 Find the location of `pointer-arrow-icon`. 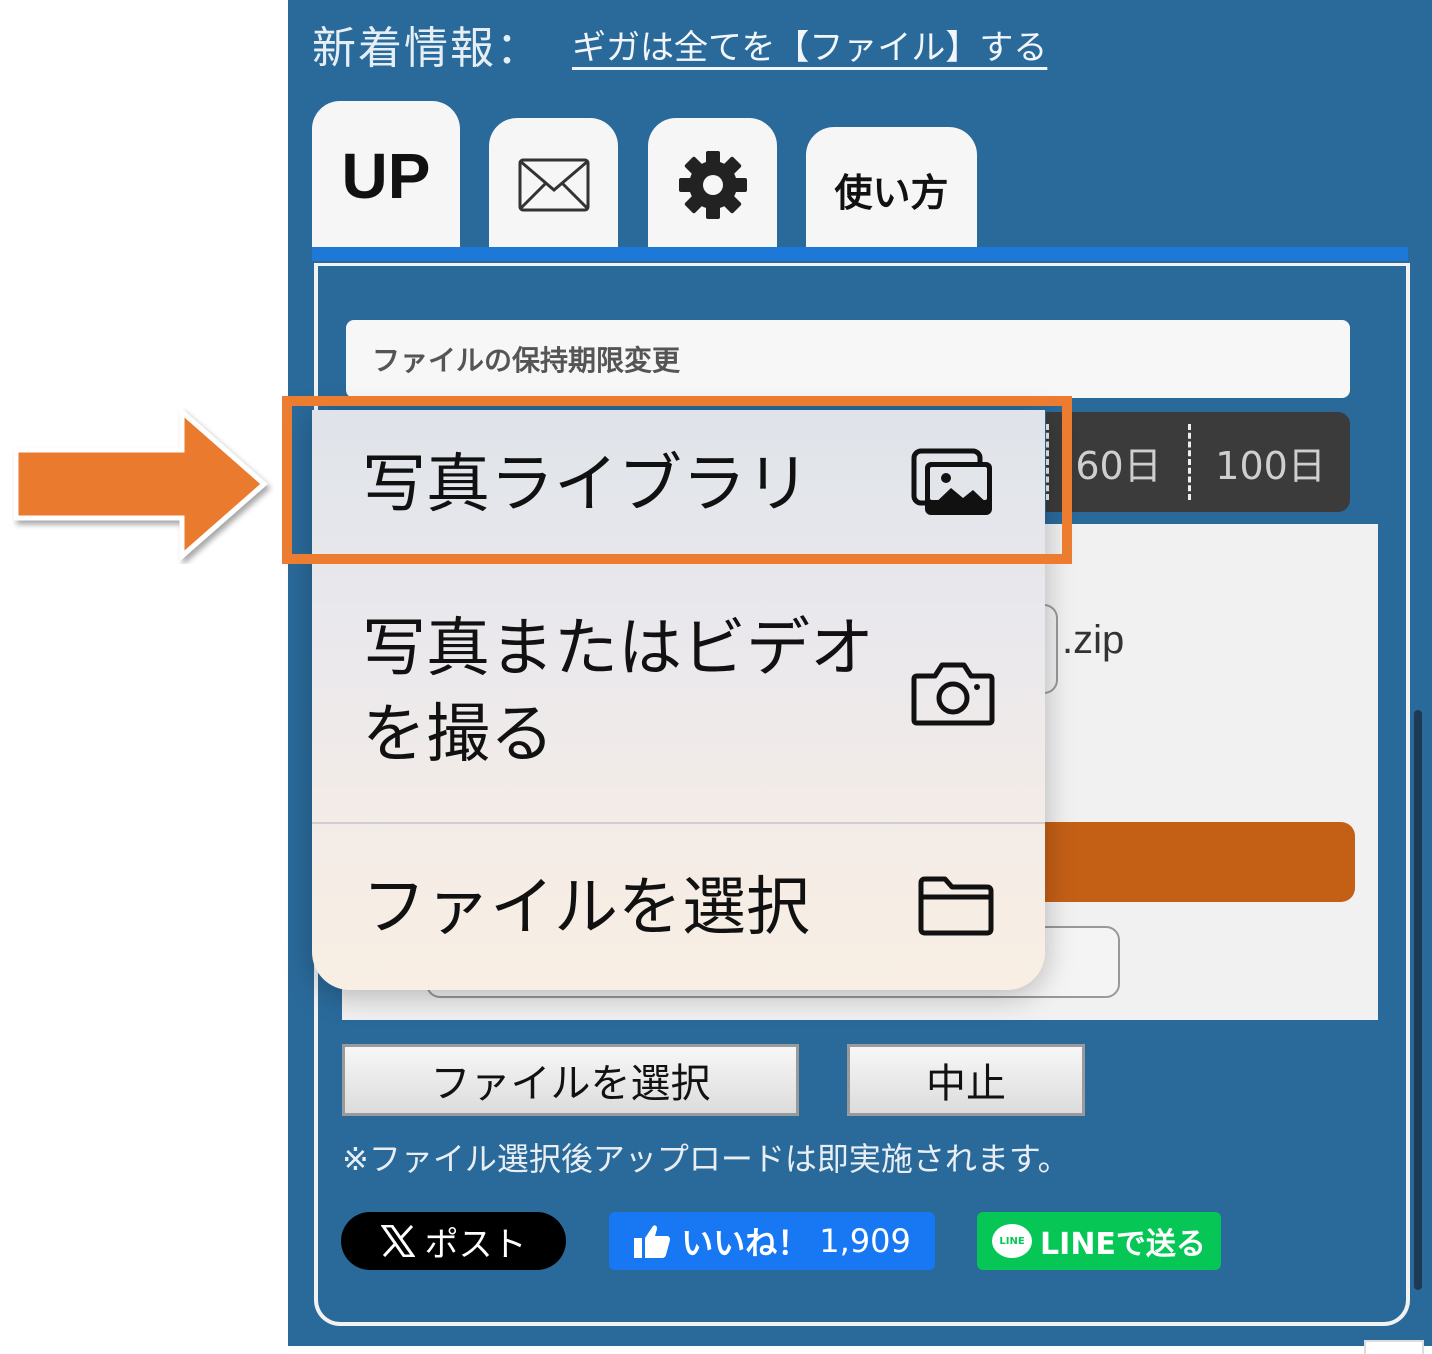

pointer-arrow-icon is located at coordinates (140, 485).